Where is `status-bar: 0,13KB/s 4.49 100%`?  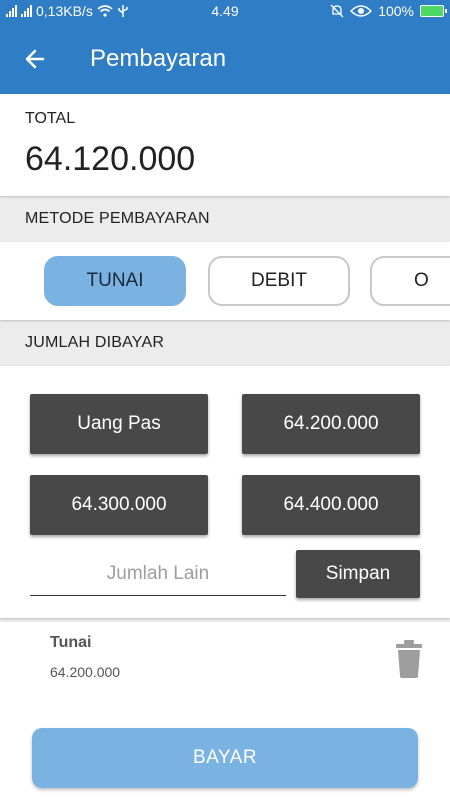 status-bar: 0,13KB/s 4.49 100% is located at coordinates (225, 12).